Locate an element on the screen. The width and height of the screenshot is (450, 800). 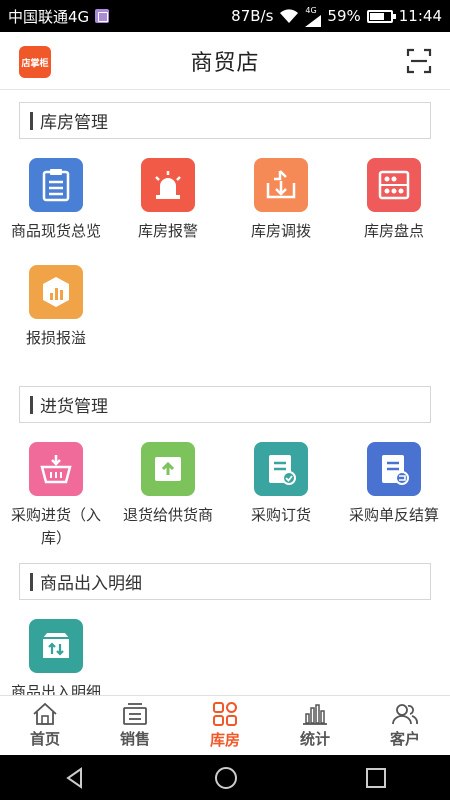
tile-label: 库房调拨 is located at coordinates (280, 231).